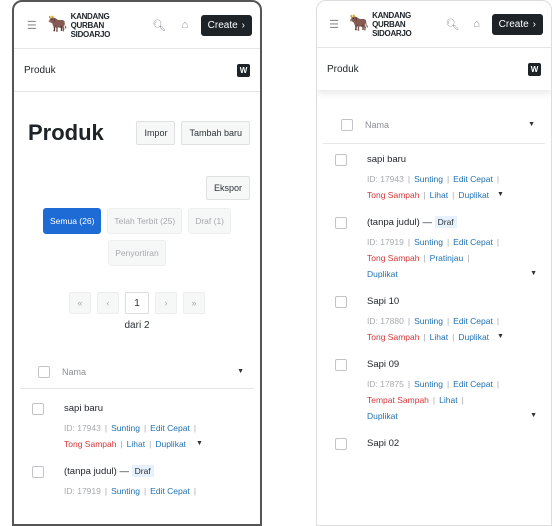 The height and width of the screenshot is (526, 556). I want to click on chevron-right-icon: ›, so click(534, 24).